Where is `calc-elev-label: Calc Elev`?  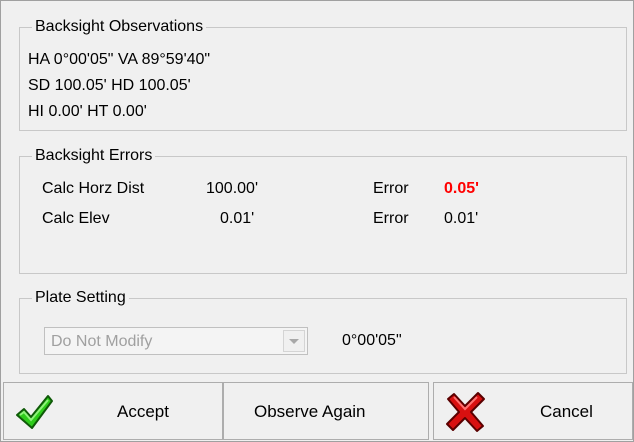 calc-elev-label: Calc Elev is located at coordinates (76, 218).